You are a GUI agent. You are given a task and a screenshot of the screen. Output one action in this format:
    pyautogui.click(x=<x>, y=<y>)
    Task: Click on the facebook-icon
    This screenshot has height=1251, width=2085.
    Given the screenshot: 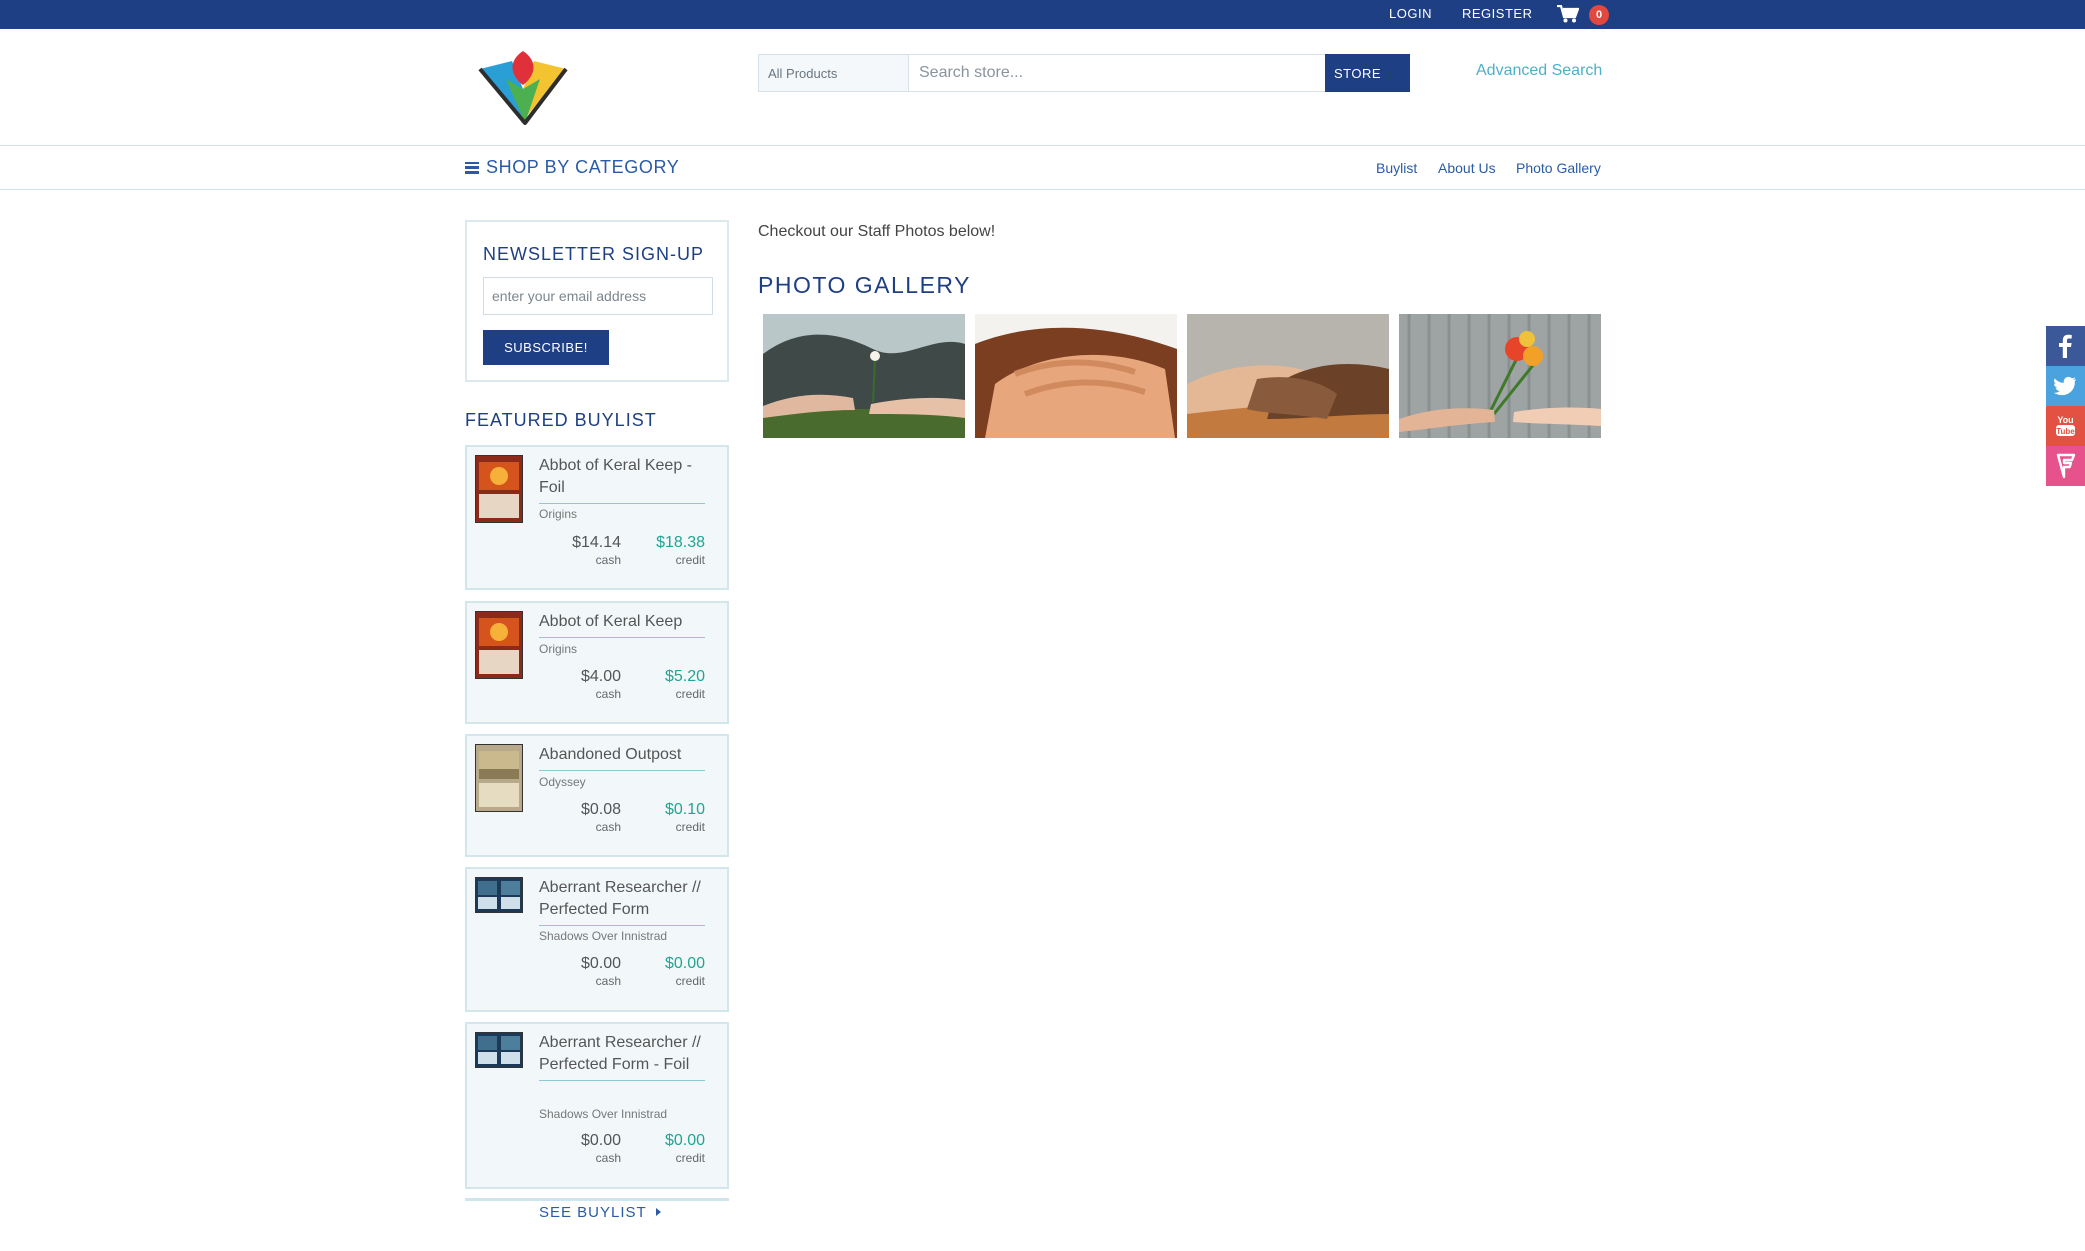 What is the action you would take?
    pyautogui.click(x=2065, y=346)
    